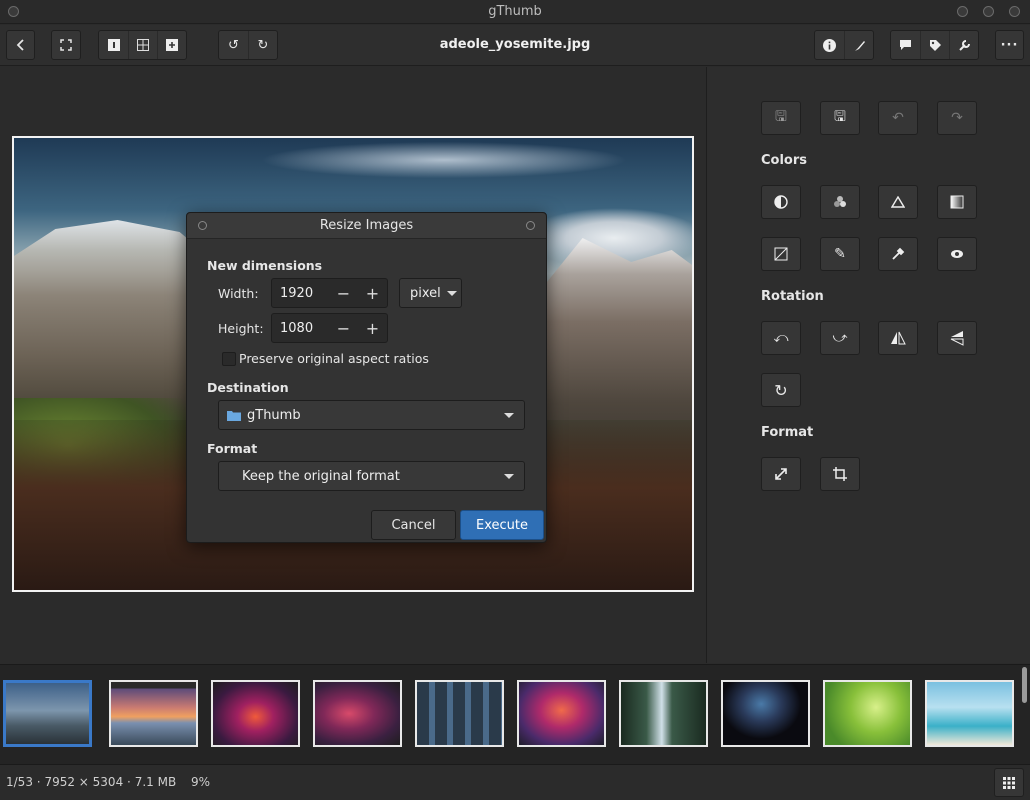  I want to click on curves-button, so click(898, 202).